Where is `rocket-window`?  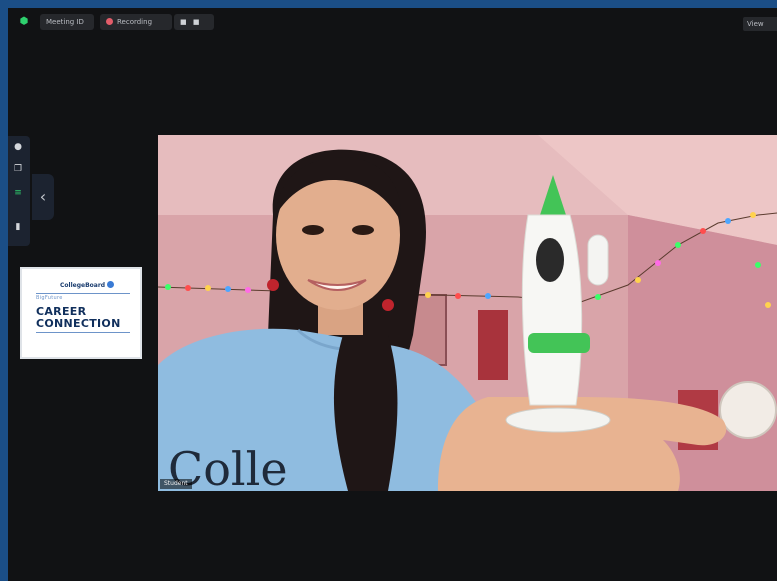
rocket-window is located at coordinates (550, 260).